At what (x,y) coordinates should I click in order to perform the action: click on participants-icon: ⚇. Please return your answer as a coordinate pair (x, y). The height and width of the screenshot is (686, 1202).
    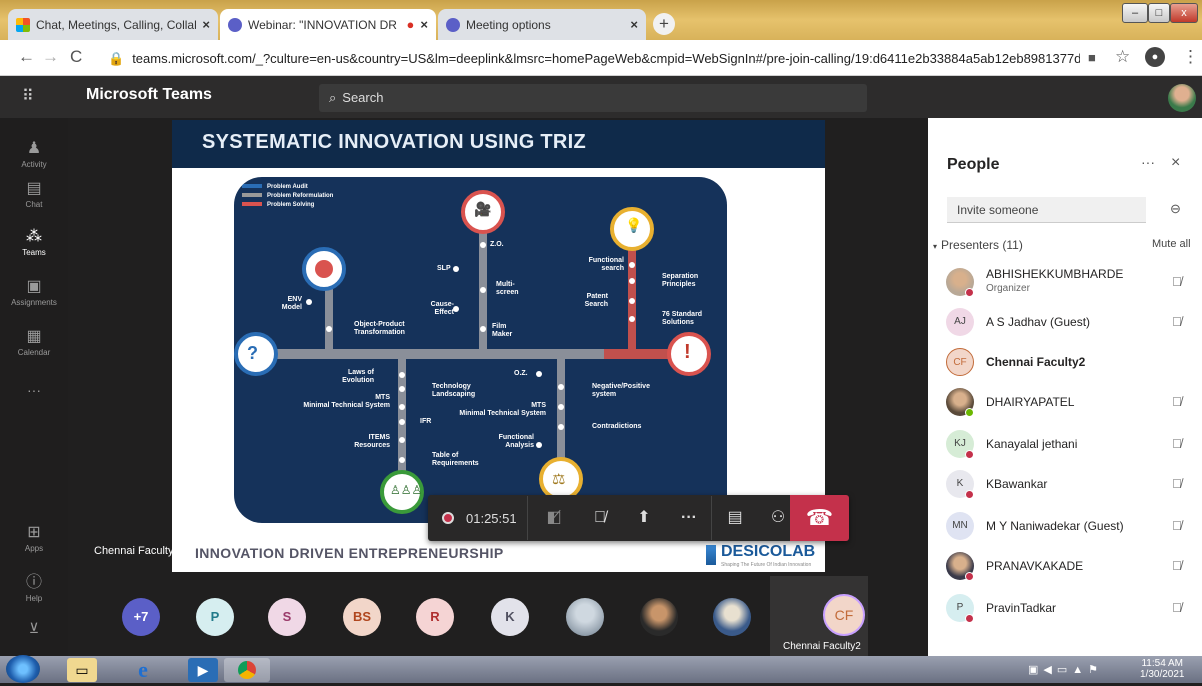
    Looking at the image, I should click on (778, 518).